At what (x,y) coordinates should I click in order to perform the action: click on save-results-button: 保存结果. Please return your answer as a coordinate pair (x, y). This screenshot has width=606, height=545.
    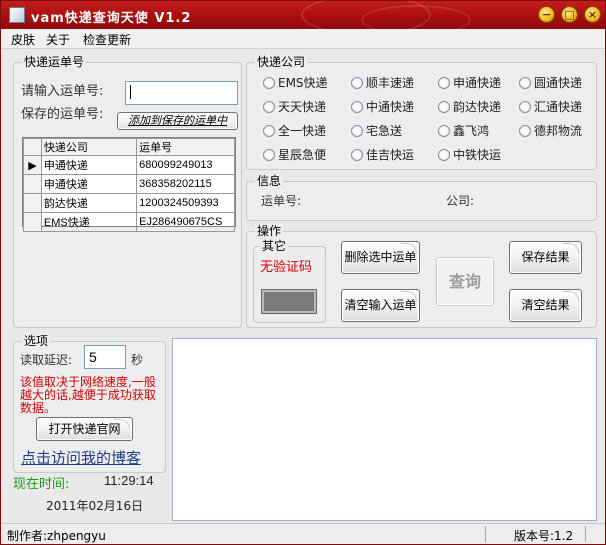
    Looking at the image, I should click on (545, 257).